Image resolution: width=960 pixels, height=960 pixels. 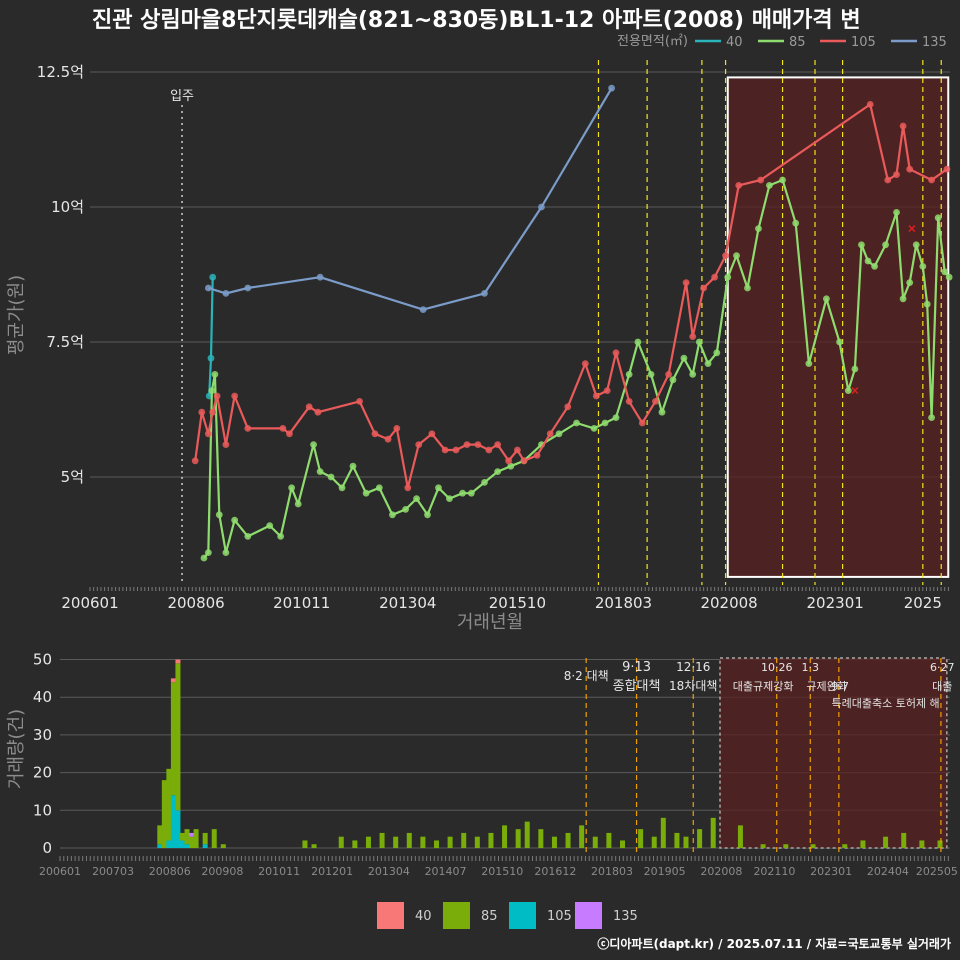 What do you see at coordinates (301, 603) in the screenshot?
I see `x-tick-label: 201011` at bounding box center [301, 603].